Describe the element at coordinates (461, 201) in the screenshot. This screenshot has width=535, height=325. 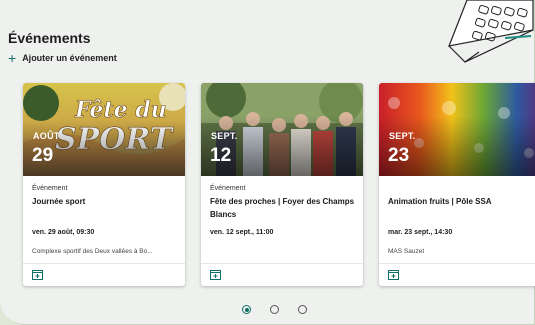
I see `event-name: Animation fruits | Pôle SSA` at that location.